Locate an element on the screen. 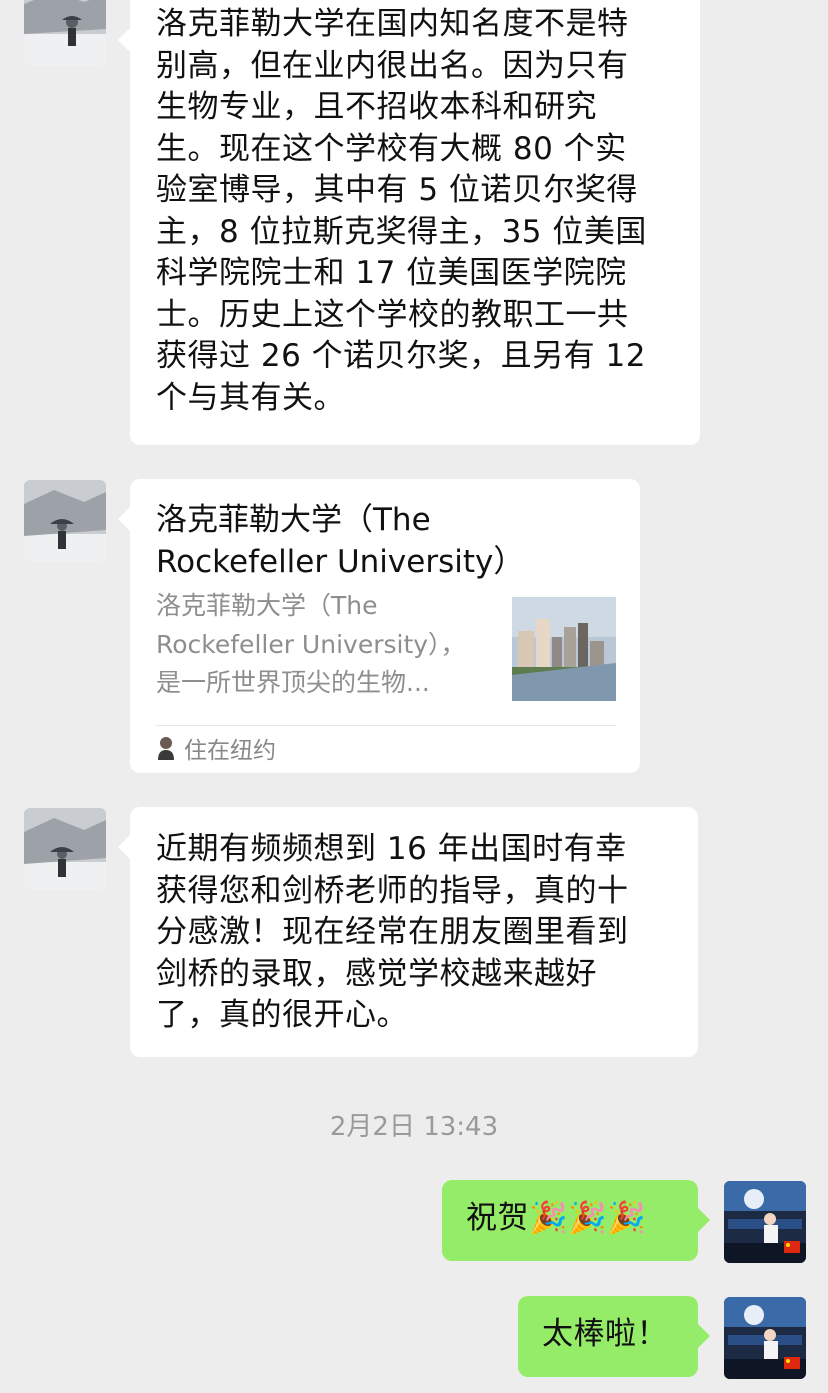  message-text: 太棒啦！ is located at coordinates (605, 1334).